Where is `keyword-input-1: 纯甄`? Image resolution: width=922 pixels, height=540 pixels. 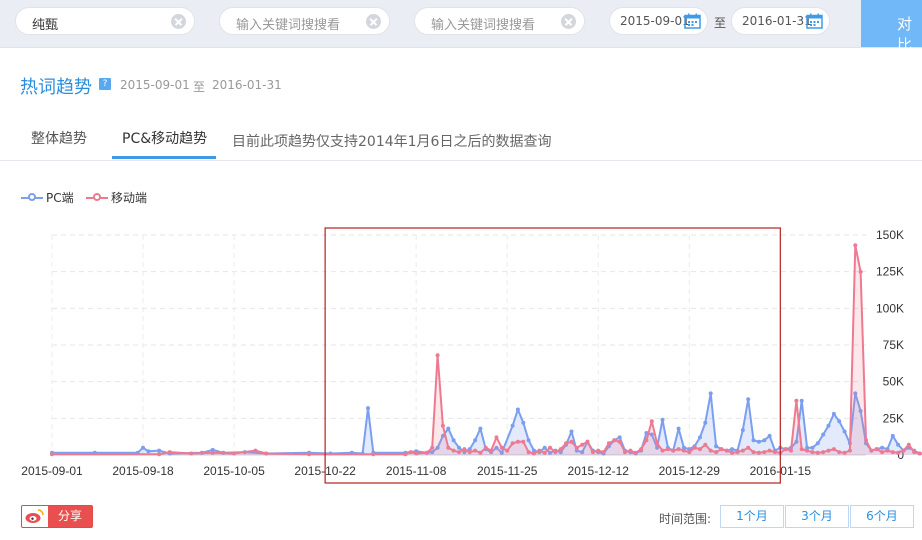 keyword-input-1: 纯甄 is located at coordinates (105, 21).